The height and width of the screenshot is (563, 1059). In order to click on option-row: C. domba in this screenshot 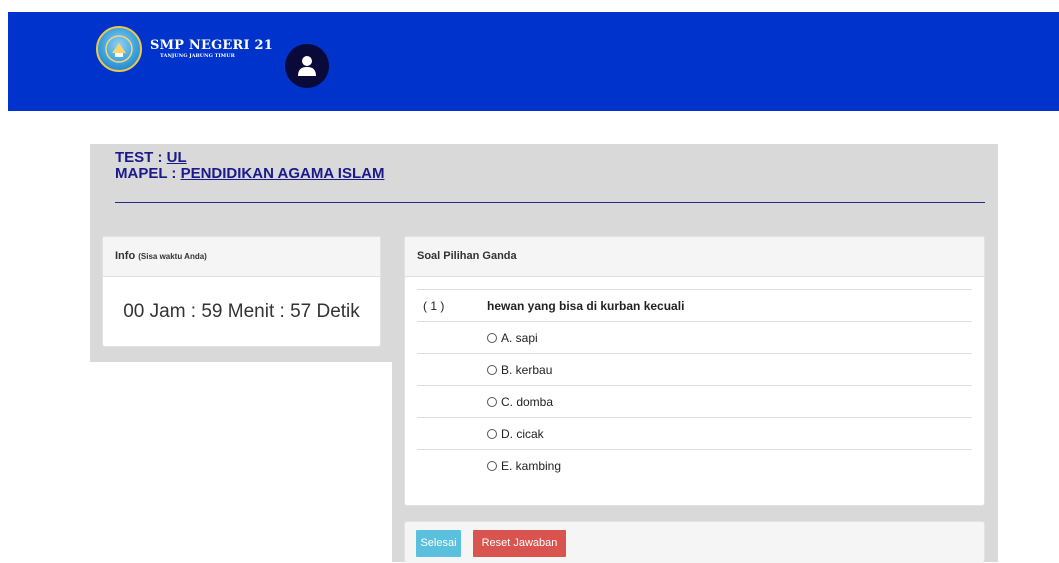, I will do `click(694, 401)`.